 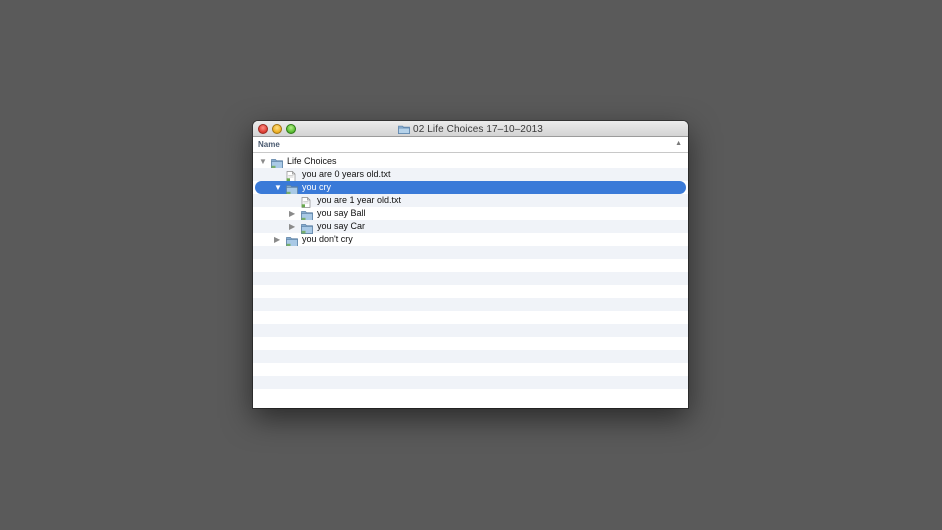 I want to click on window-title: 02 Life Choices 17–10–2013, so click(x=478, y=129).